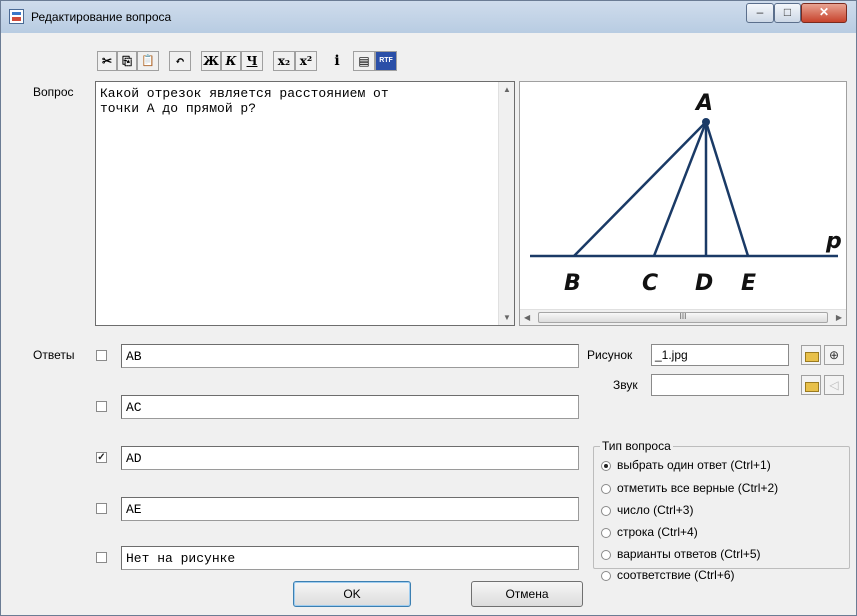 This screenshot has width=857, height=616. I want to click on open-picture-folder-icon, so click(811, 355).